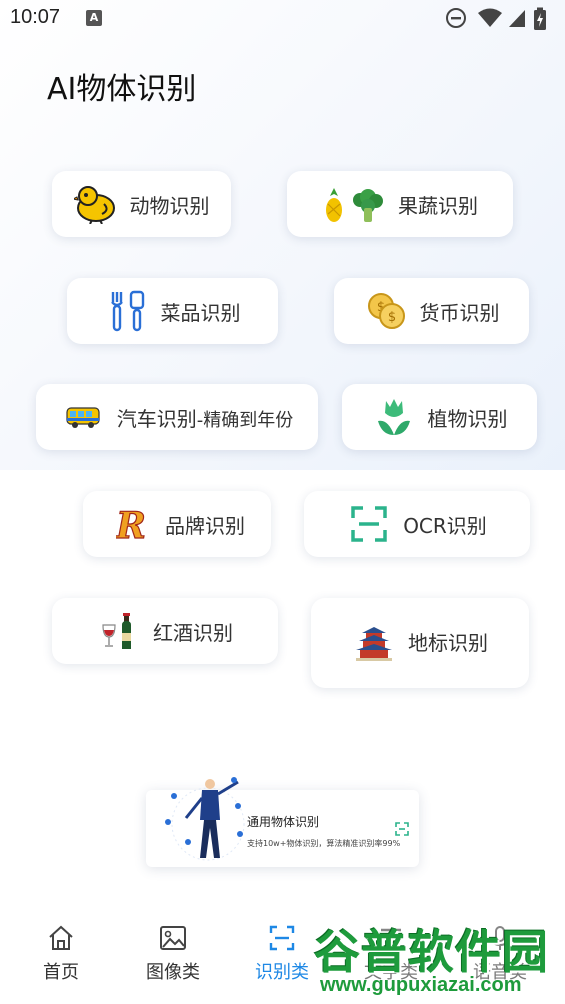 This screenshot has width=565, height=1004. Describe the element at coordinates (517, 18) in the screenshot. I see `signal-icon` at that location.